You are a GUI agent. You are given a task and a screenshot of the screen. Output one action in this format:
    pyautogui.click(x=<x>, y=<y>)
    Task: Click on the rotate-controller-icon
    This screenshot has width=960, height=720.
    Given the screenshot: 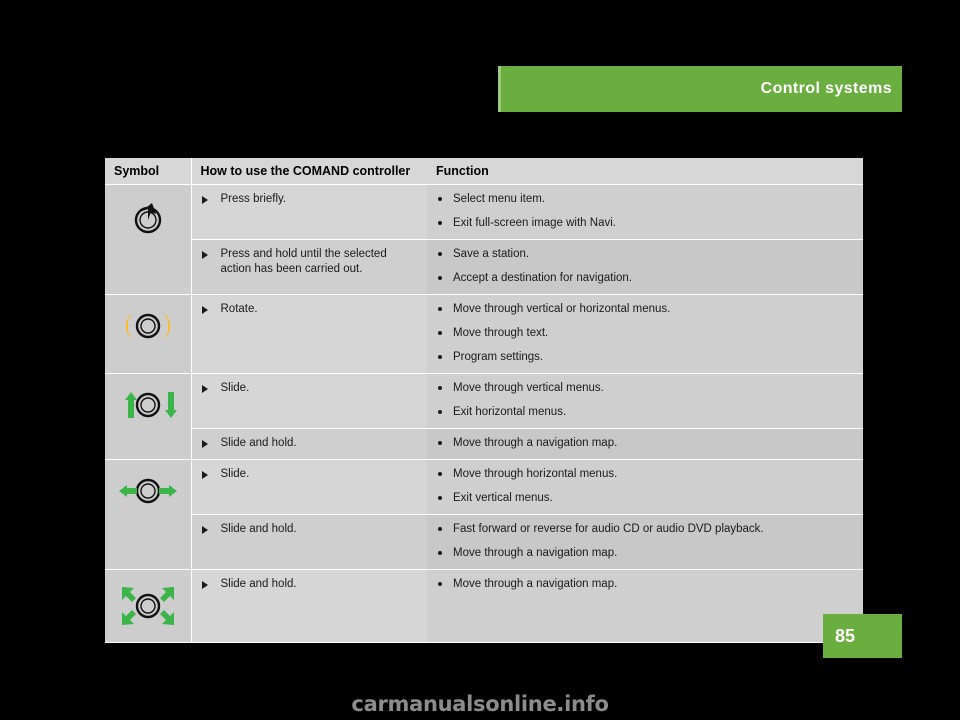 What is the action you would take?
    pyautogui.click(x=148, y=326)
    